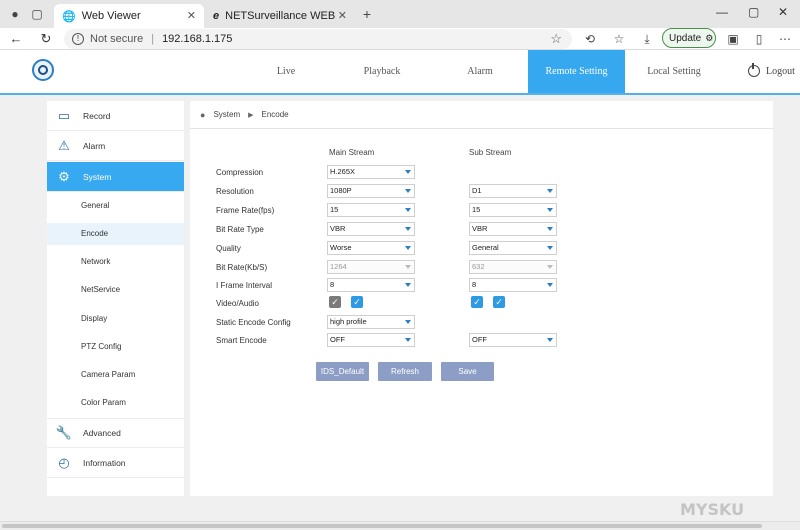 This screenshot has height=530, width=800. I want to click on sub-video-checkbox: ✓, so click(477, 302).